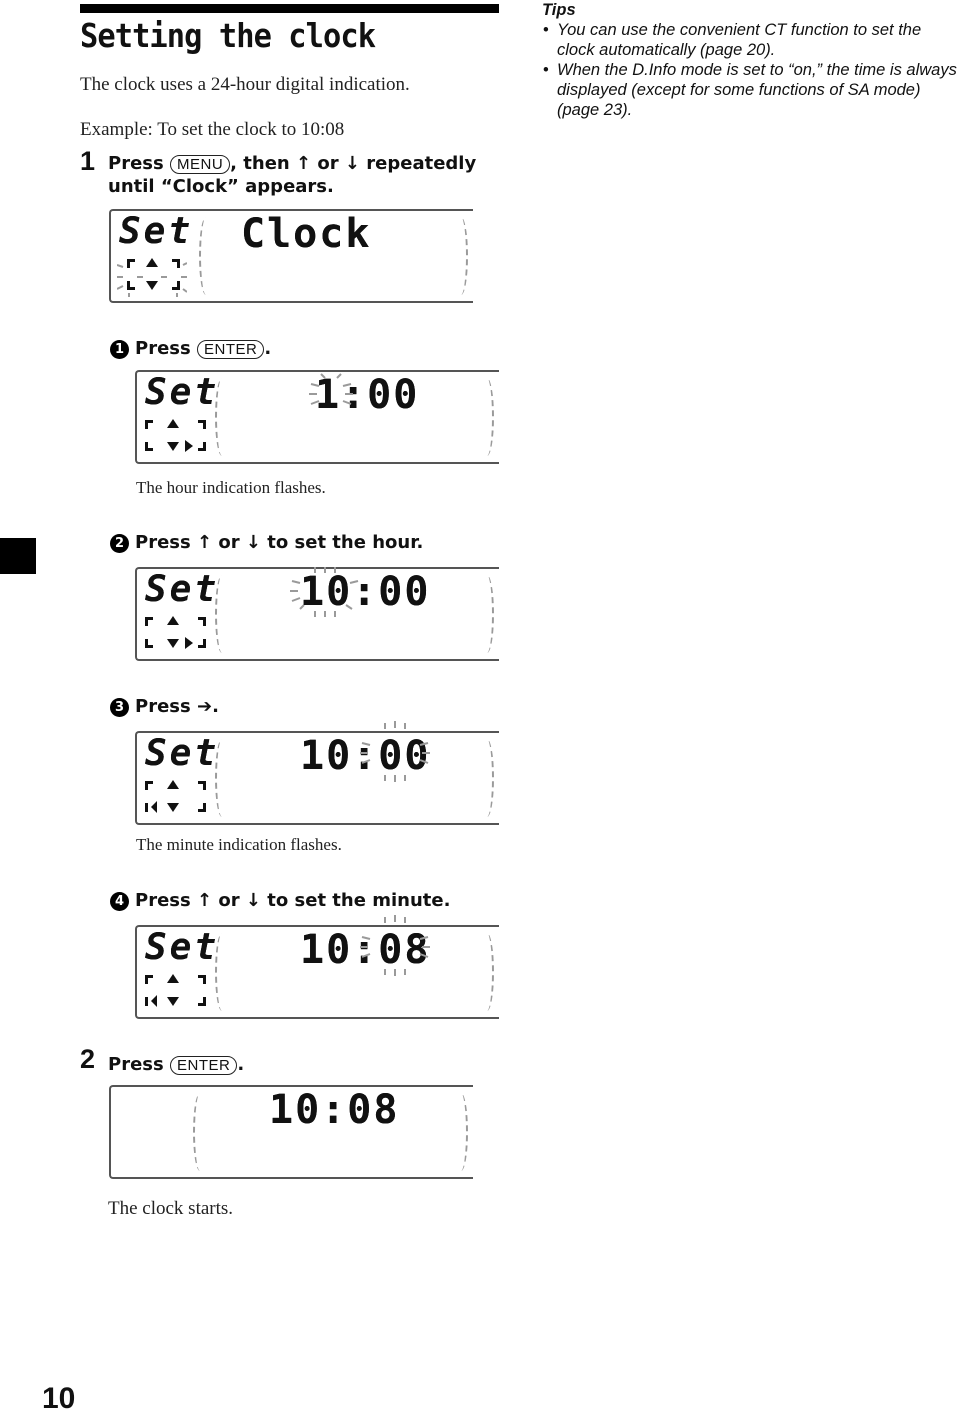 This screenshot has width=960, height=1418. I want to click on lcd-display: Set Clock, so click(291, 256).